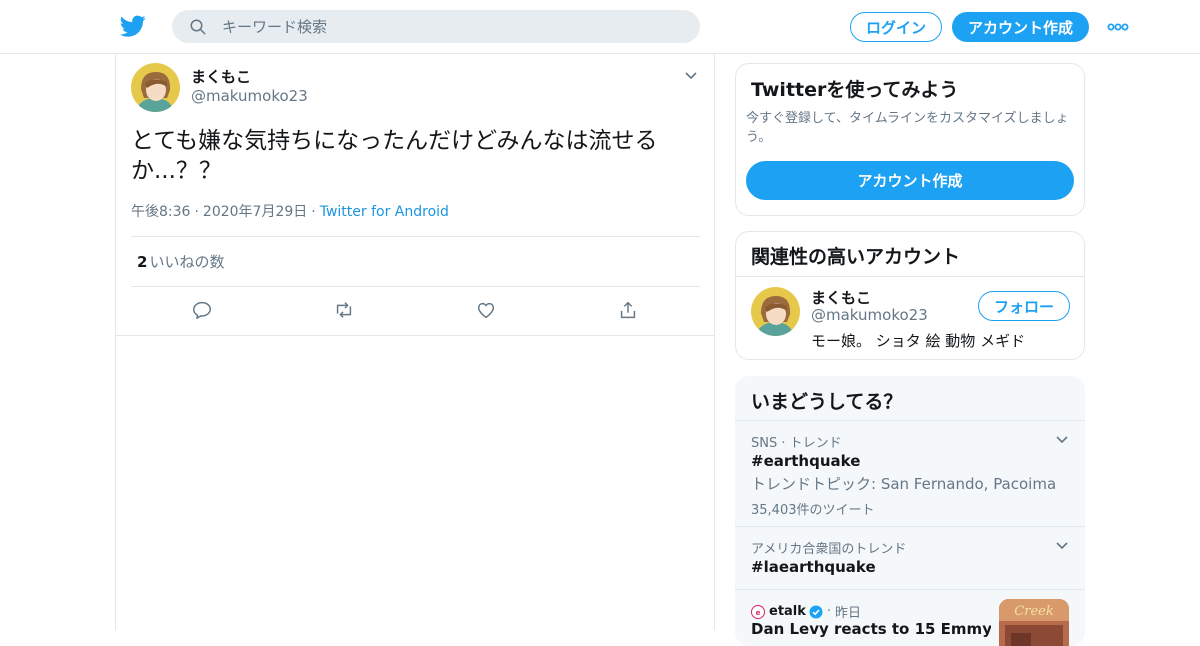  Describe the element at coordinates (1034, 622) in the screenshot. I see `news-thumbnail: Creek` at that location.